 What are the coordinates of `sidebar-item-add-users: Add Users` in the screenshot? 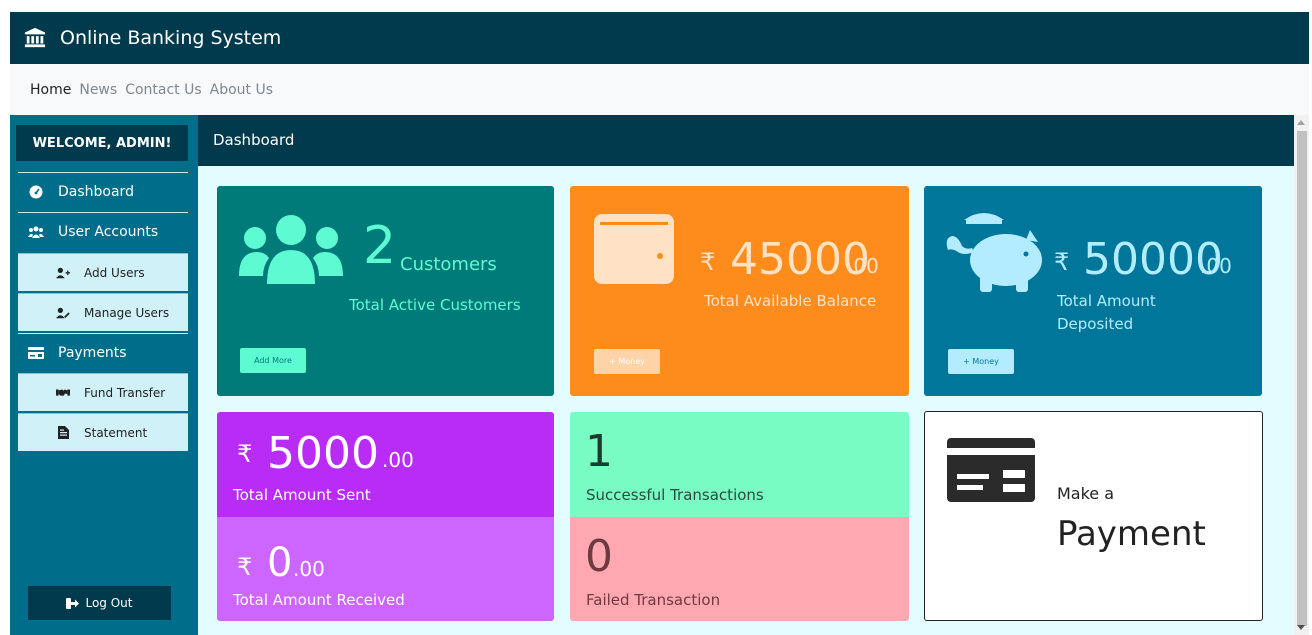 It's located at (103, 272).